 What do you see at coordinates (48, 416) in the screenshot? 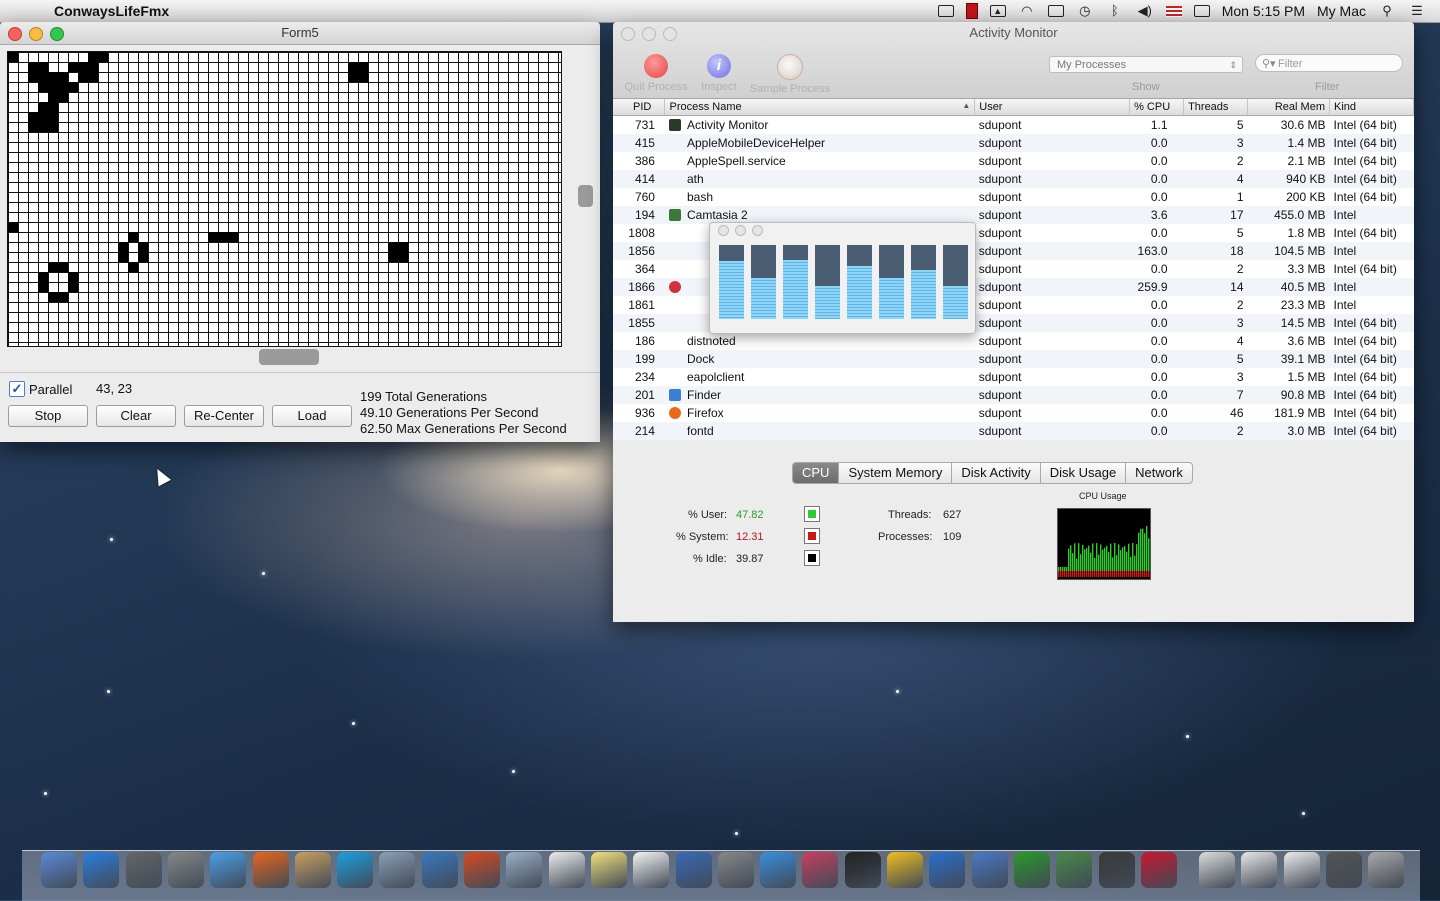
I see `stop-button: Stop` at bounding box center [48, 416].